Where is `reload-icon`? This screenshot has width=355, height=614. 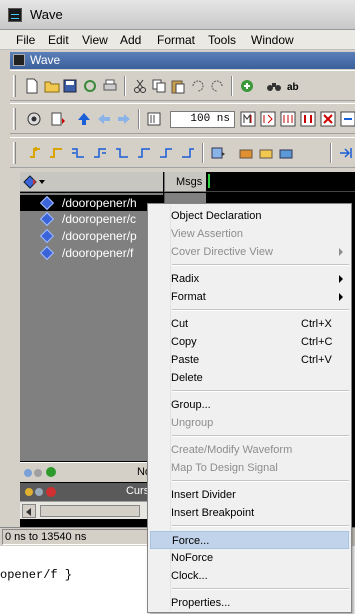 reload-icon is located at coordinates (90, 86).